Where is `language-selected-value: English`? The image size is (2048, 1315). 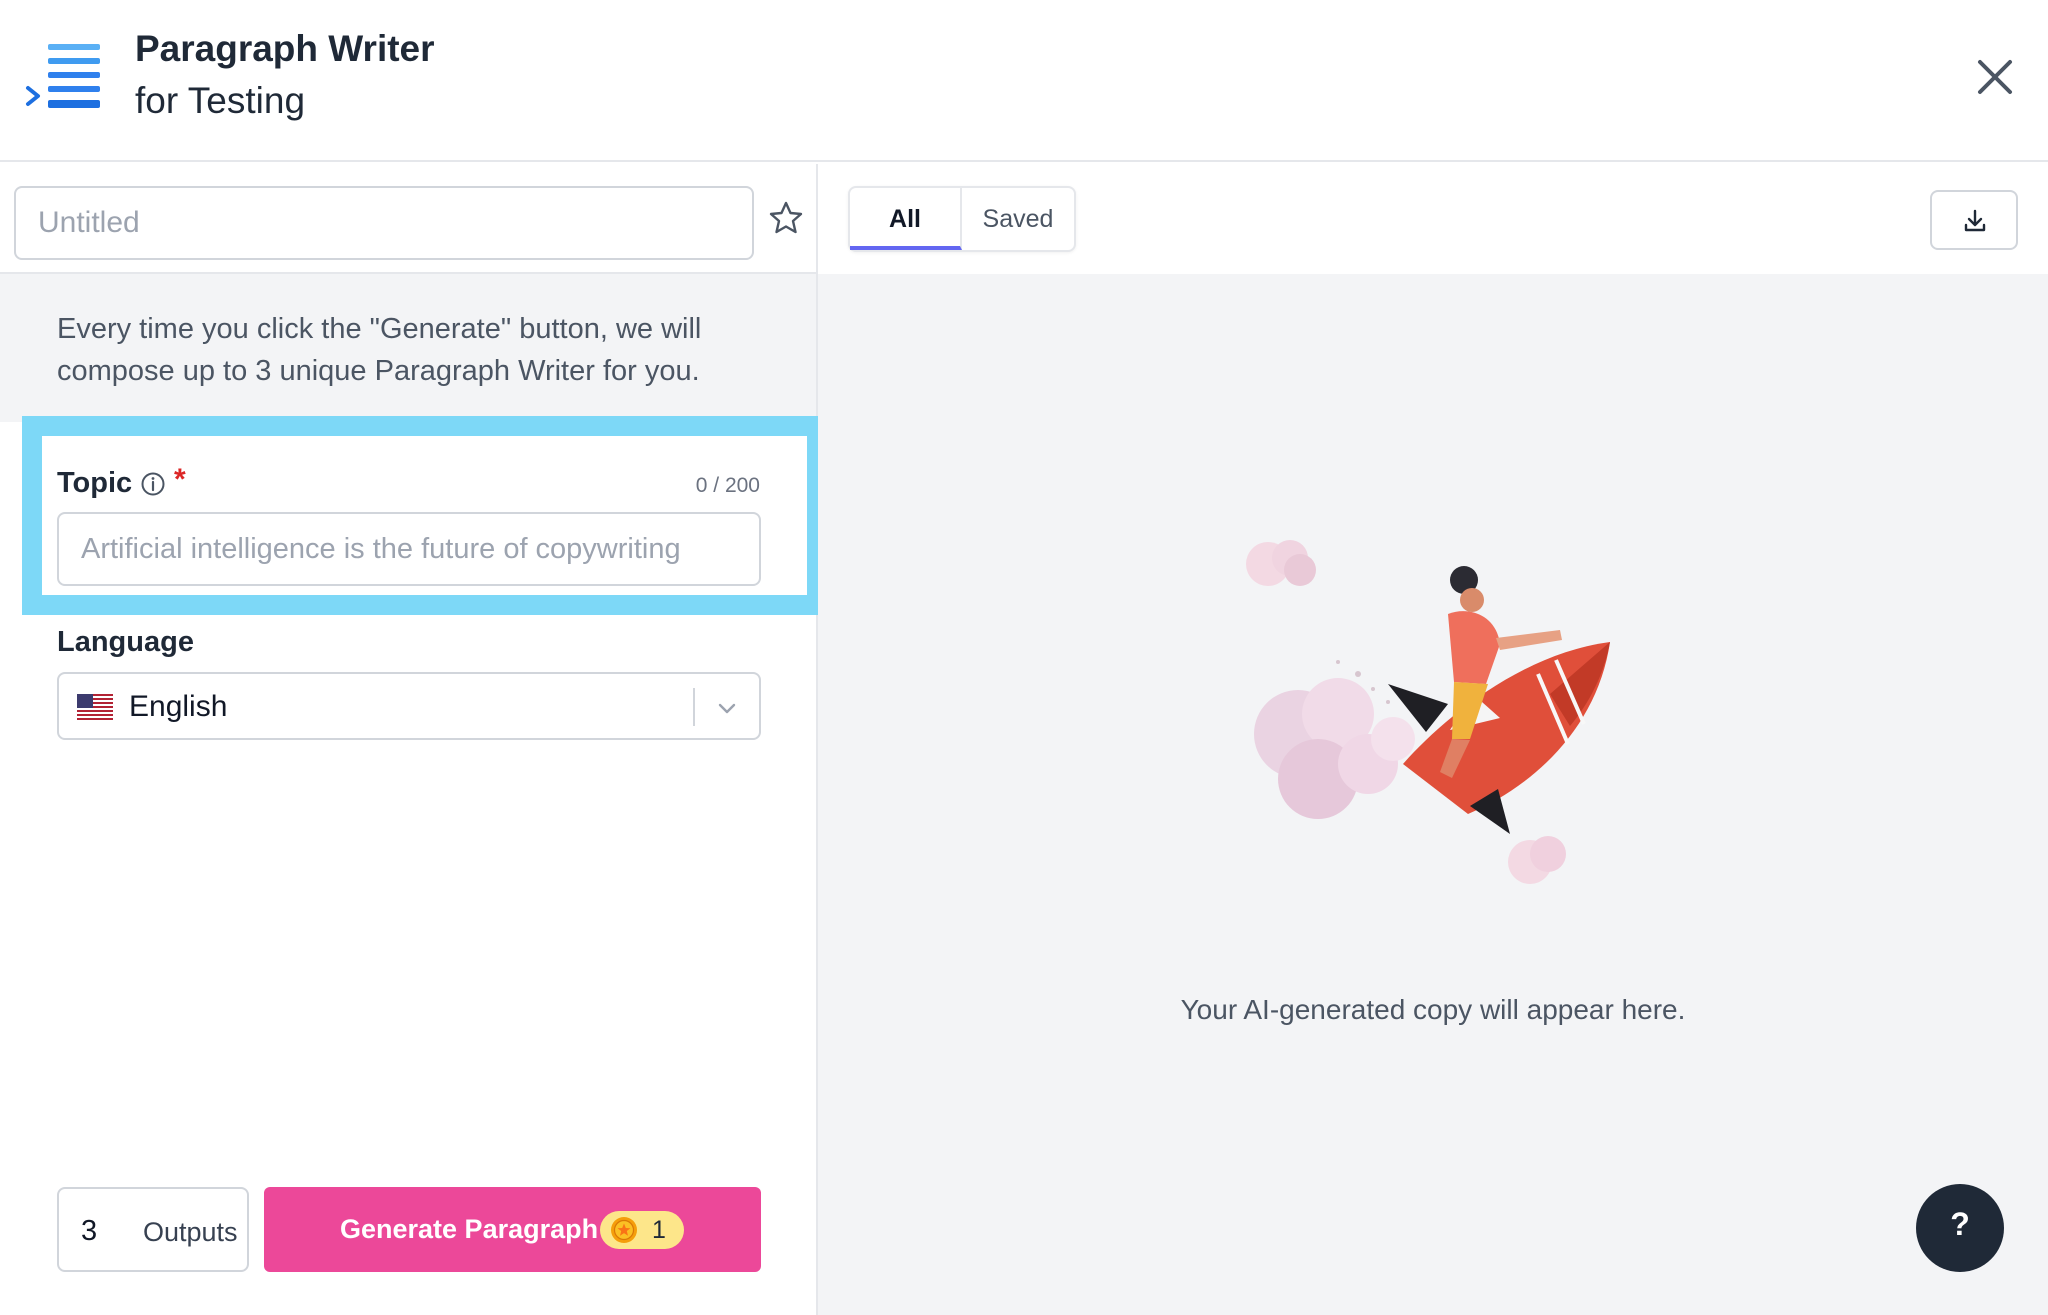 language-selected-value: English is located at coordinates (178, 706).